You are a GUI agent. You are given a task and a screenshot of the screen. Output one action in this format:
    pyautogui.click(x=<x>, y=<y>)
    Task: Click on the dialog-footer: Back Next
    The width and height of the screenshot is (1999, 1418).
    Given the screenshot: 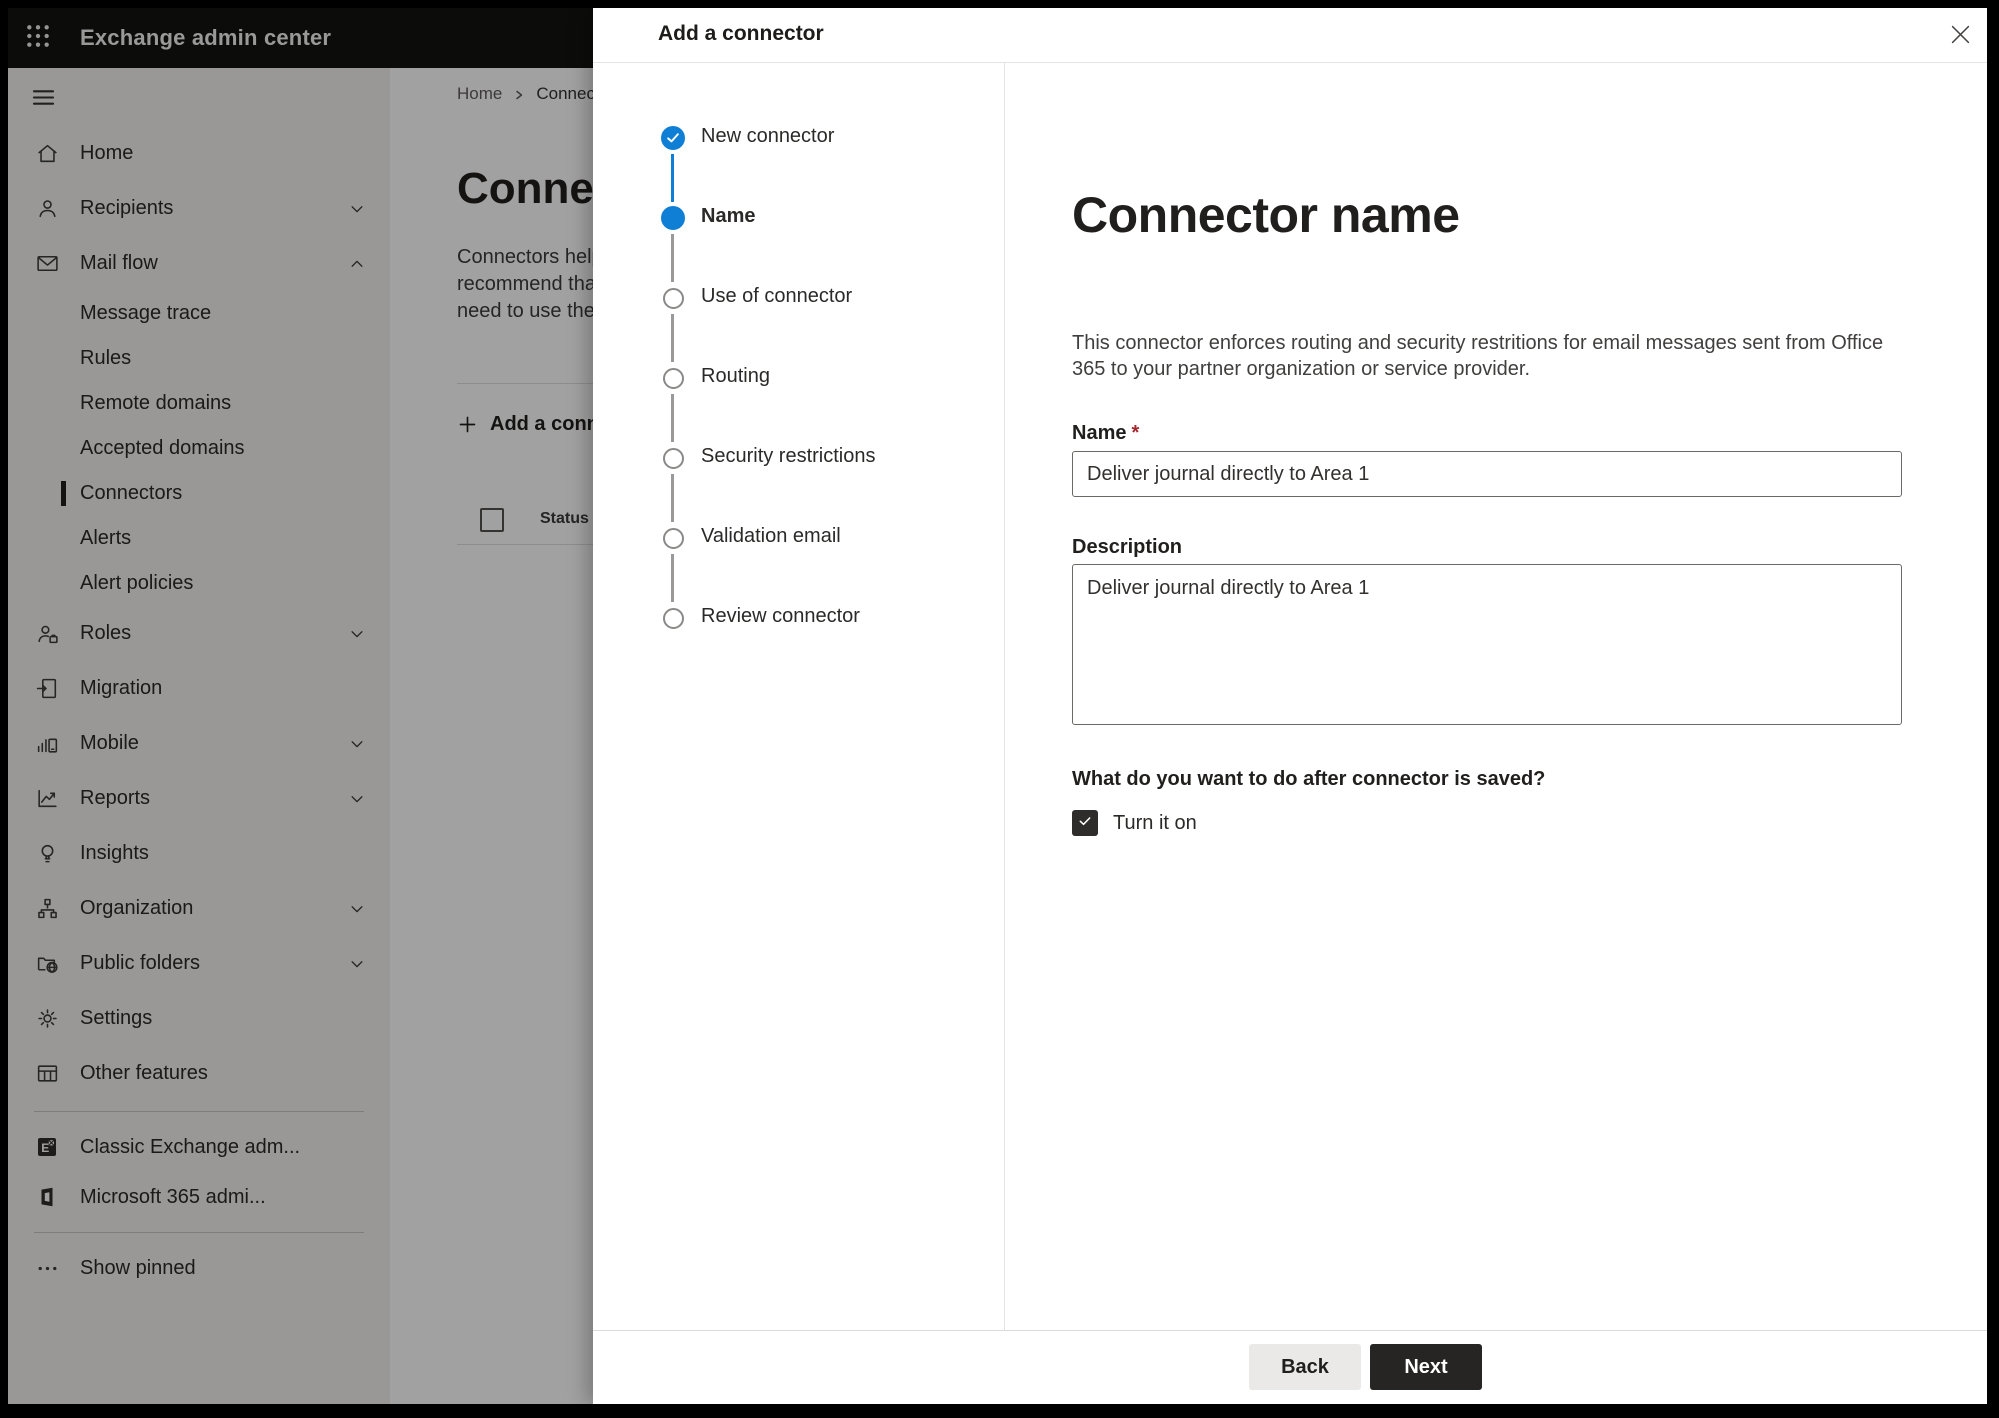 What is the action you would take?
    pyautogui.click(x=1290, y=1367)
    